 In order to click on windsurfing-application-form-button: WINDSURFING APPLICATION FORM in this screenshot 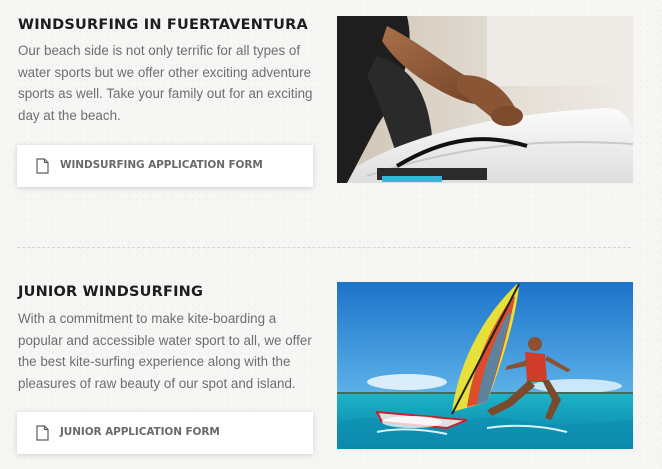, I will do `click(165, 166)`.